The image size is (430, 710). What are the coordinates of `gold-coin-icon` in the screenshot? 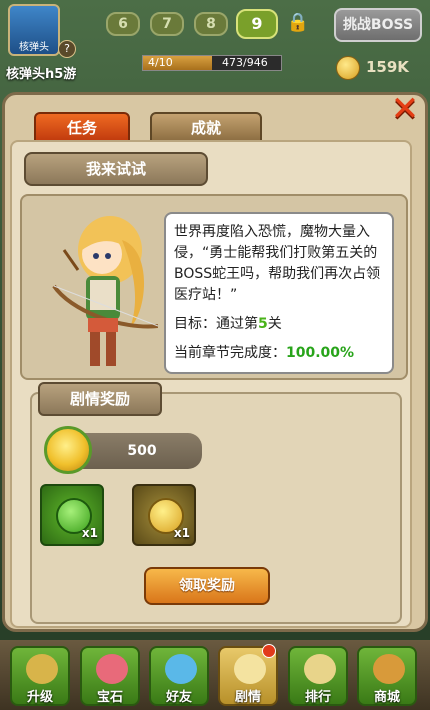 It's located at (348, 68).